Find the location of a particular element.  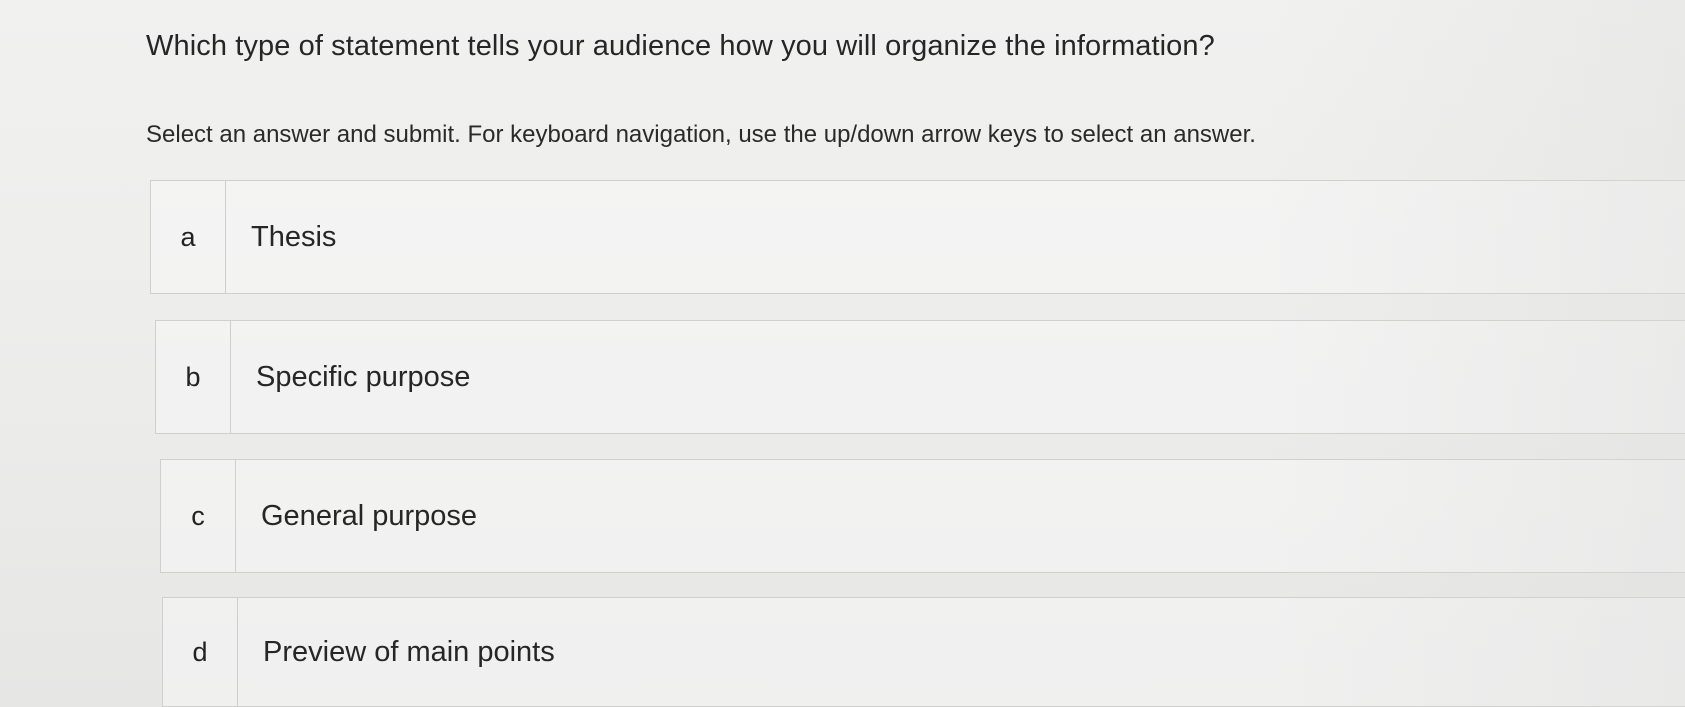

answer-option-c: c General purpose is located at coordinates (922, 516).